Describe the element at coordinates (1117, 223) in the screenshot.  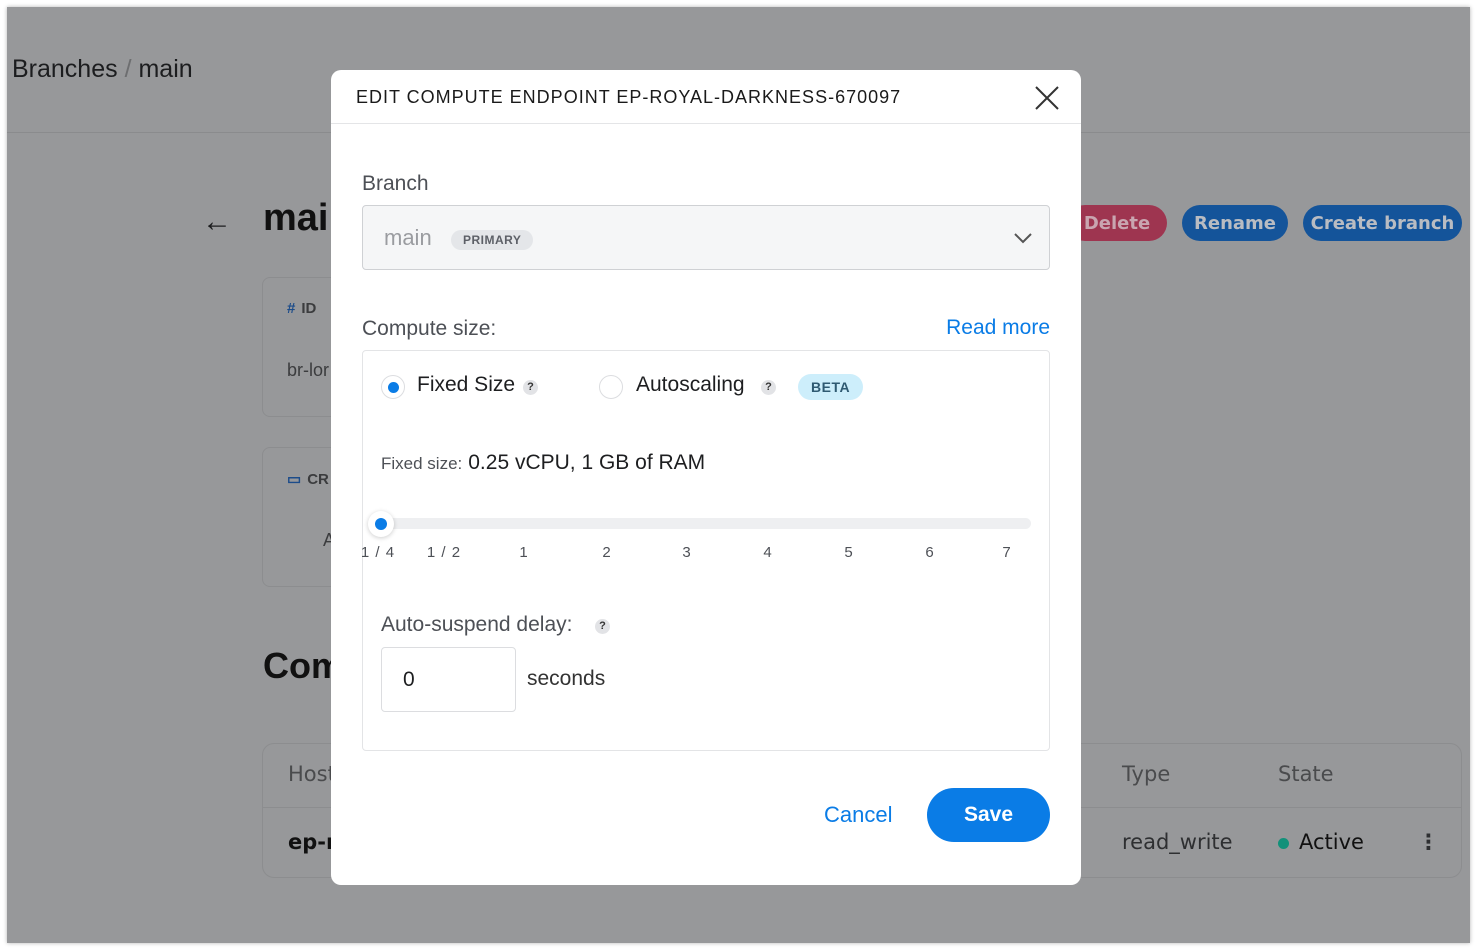
I see `delete-button: Delete` at that location.